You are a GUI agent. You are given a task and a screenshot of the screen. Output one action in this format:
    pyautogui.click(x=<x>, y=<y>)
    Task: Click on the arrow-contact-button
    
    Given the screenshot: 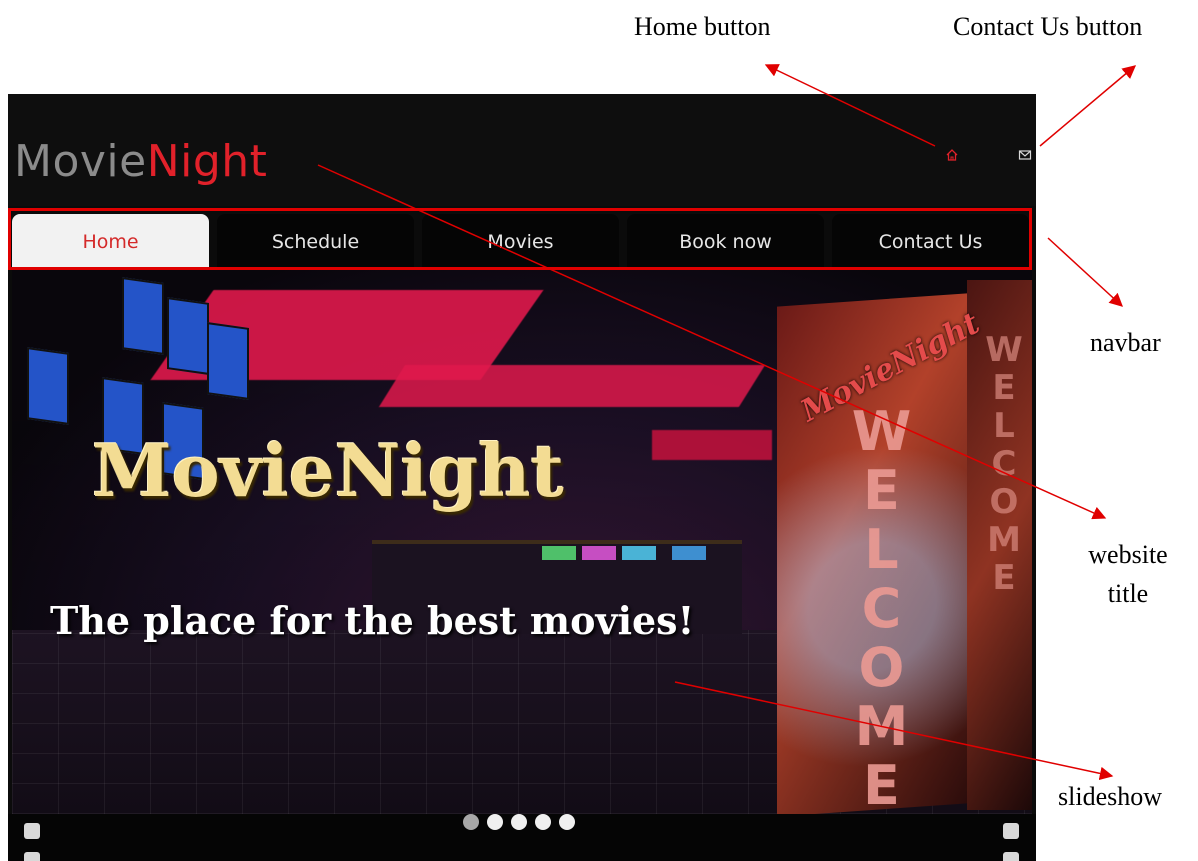 What is the action you would take?
    pyautogui.click(x=1088, y=106)
    